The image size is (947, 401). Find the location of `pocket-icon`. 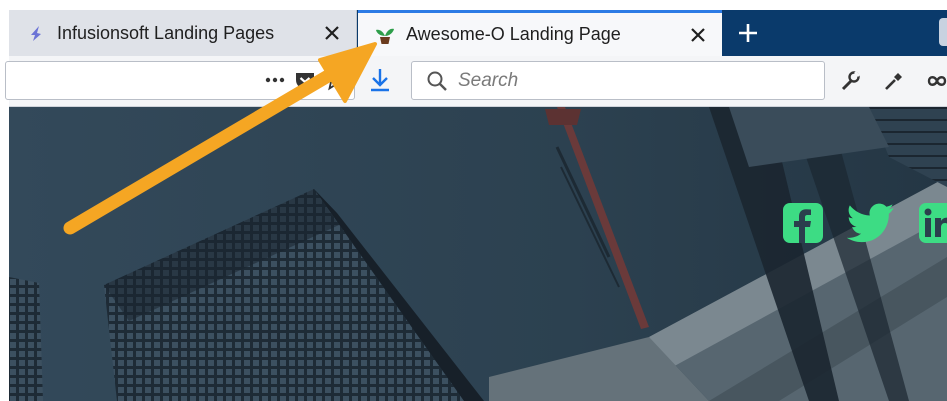

pocket-icon is located at coordinates (305, 82).